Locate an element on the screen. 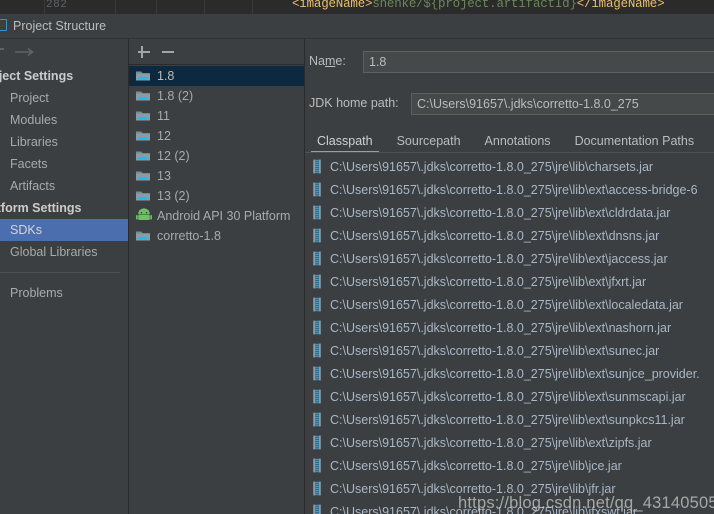 This screenshot has width=714, height=514. sidebar-item-problems: Problems is located at coordinates (64, 293).